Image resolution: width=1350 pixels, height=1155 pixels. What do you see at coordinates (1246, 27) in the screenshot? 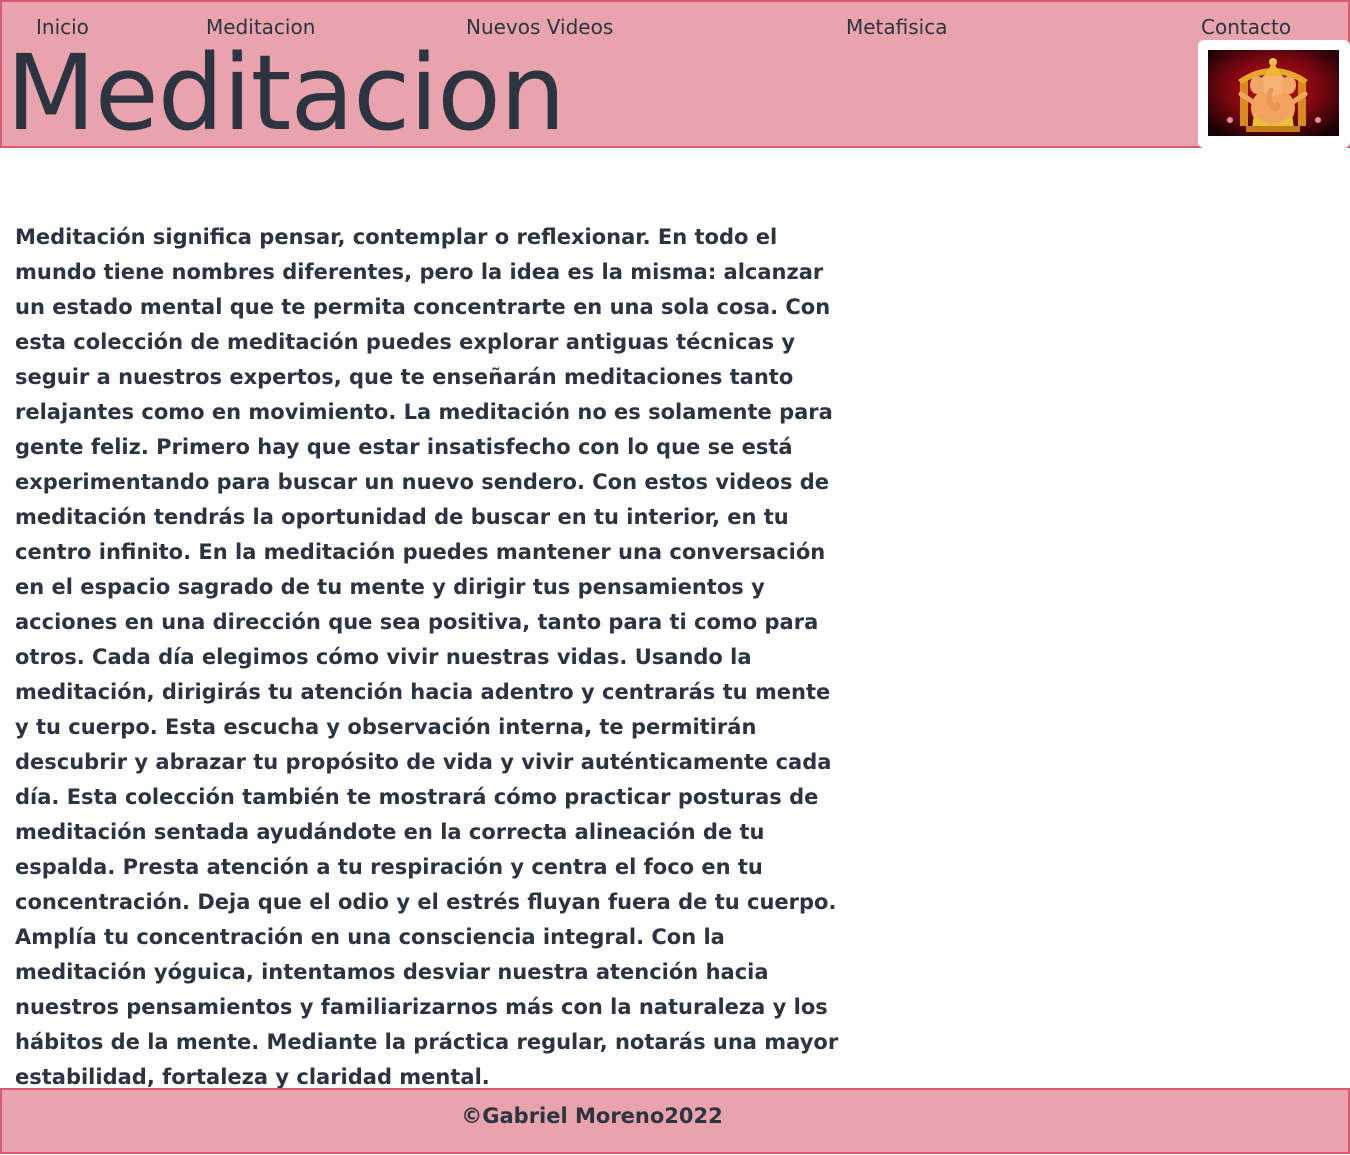
I see `nav-link-contacto: Contacto` at bounding box center [1246, 27].